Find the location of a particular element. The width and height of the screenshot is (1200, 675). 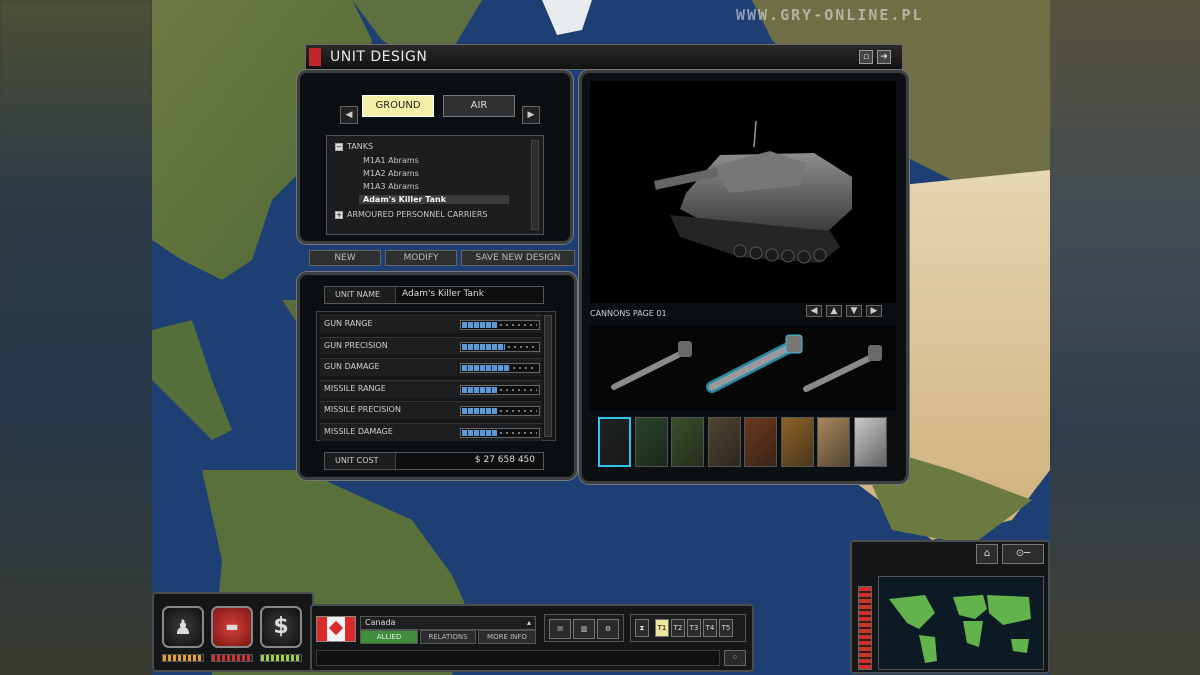

settings-icon: ⚙ is located at coordinates (608, 629).